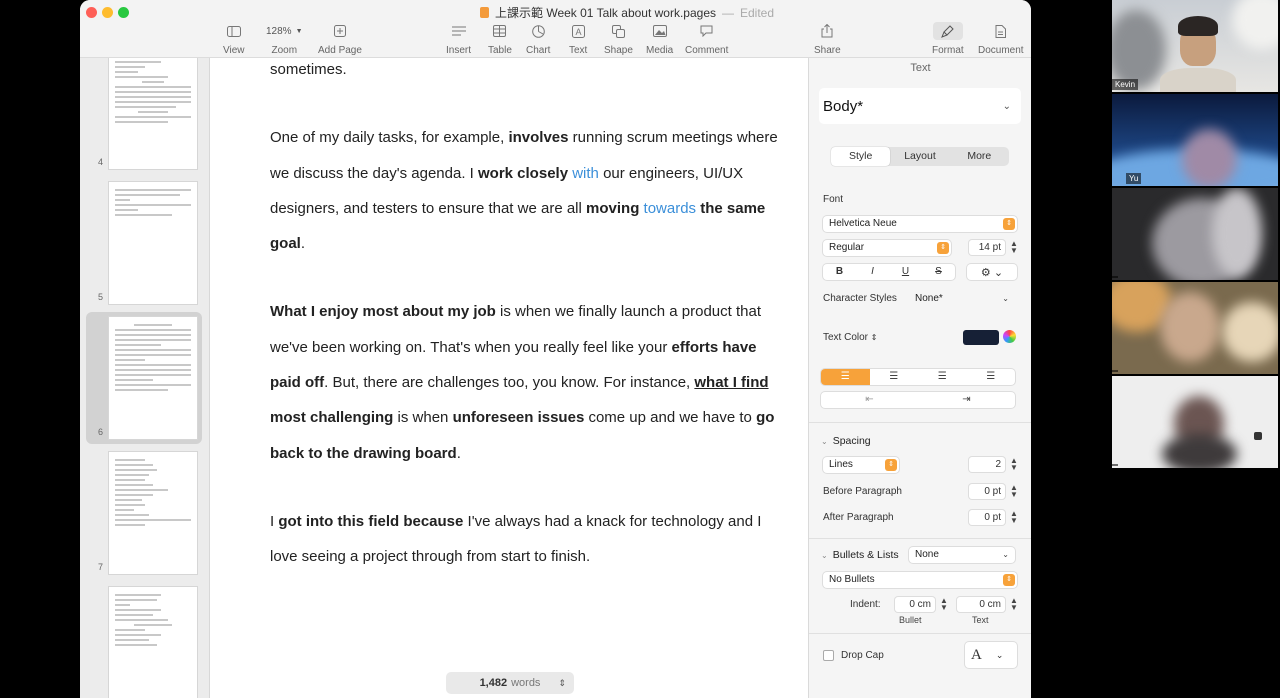 This screenshot has width=1280, height=698. What do you see at coordinates (991, 655) in the screenshot?
I see `drop-cap-style-dropdown: A ⌄` at bounding box center [991, 655].